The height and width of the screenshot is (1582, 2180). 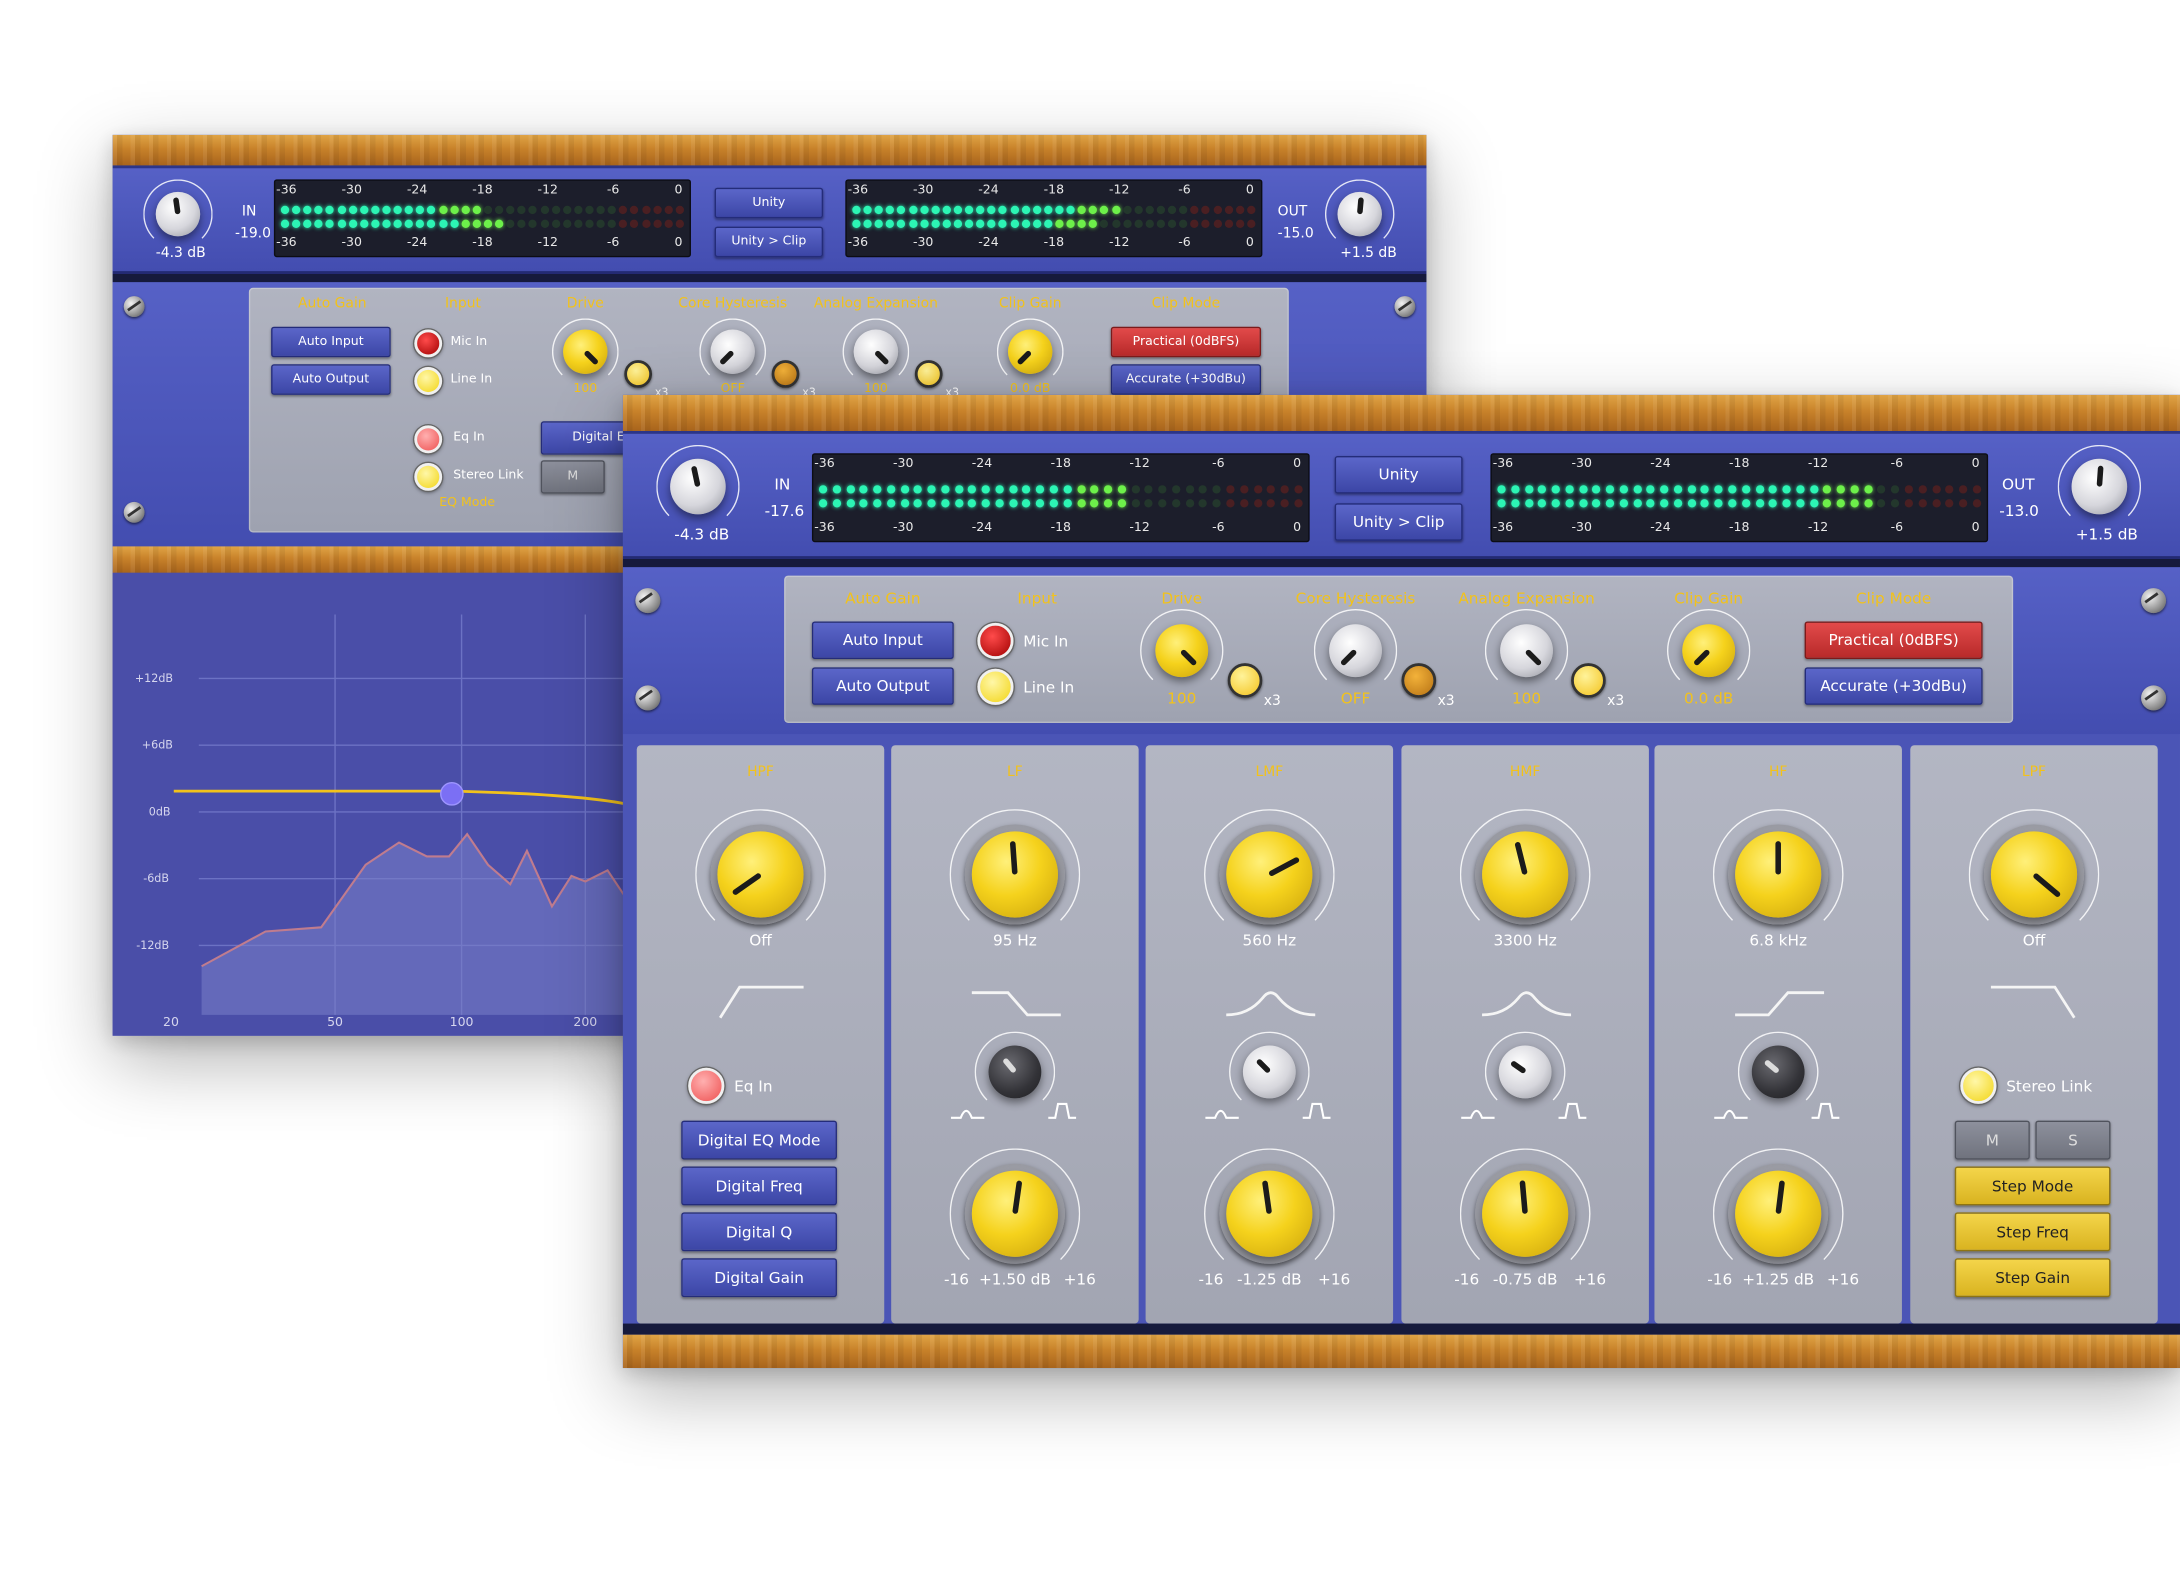 What do you see at coordinates (2032, 1186) in the screenshot?
I see `step-mode-button: Step Mode` at bounding box center [2032, 1186].